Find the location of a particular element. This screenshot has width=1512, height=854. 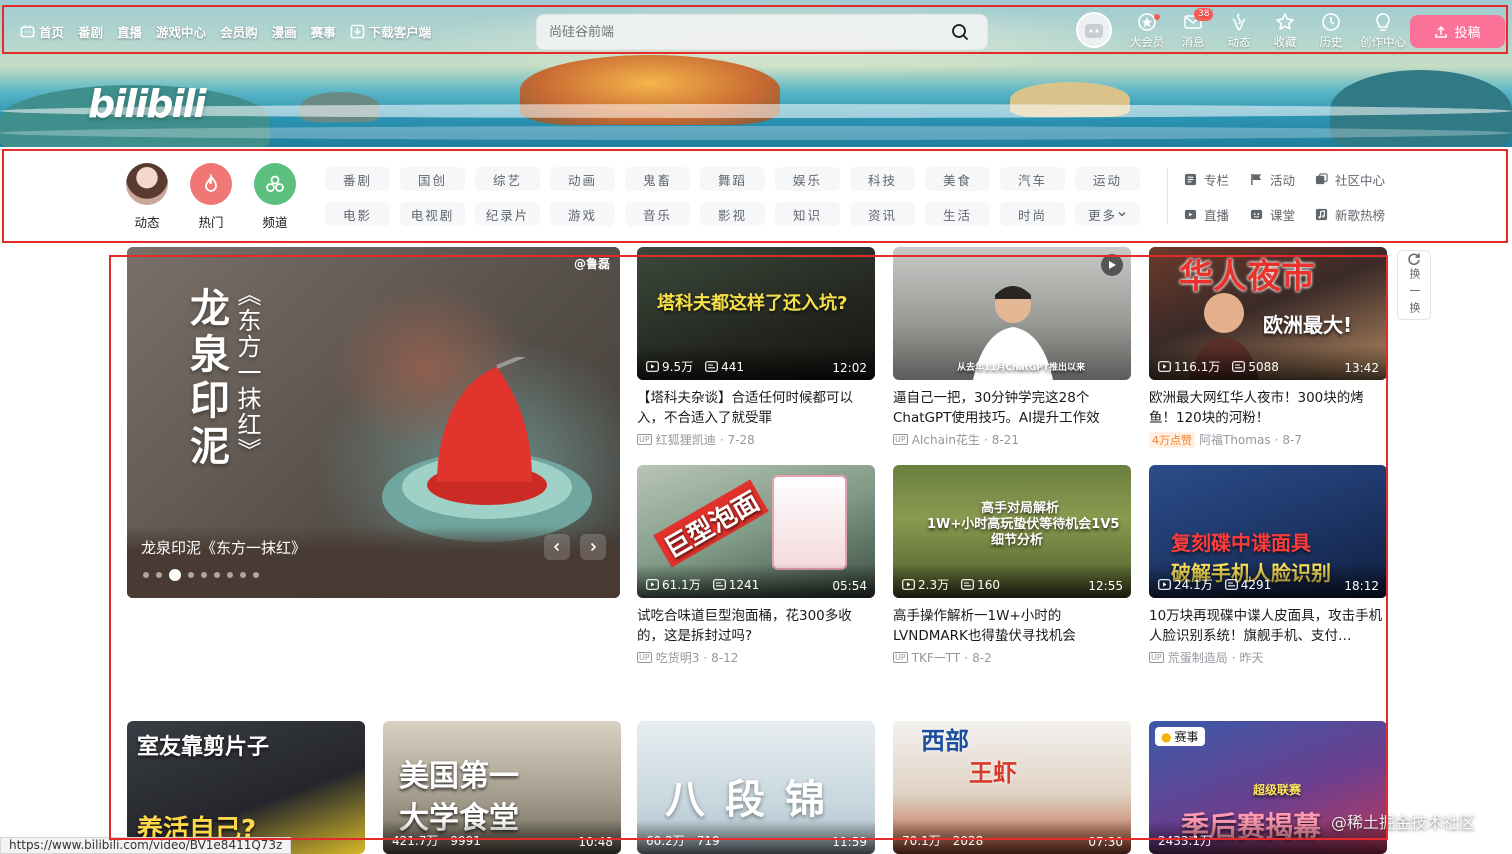

nav-messages: 38 消息 is located at coordinates (1193, 29).